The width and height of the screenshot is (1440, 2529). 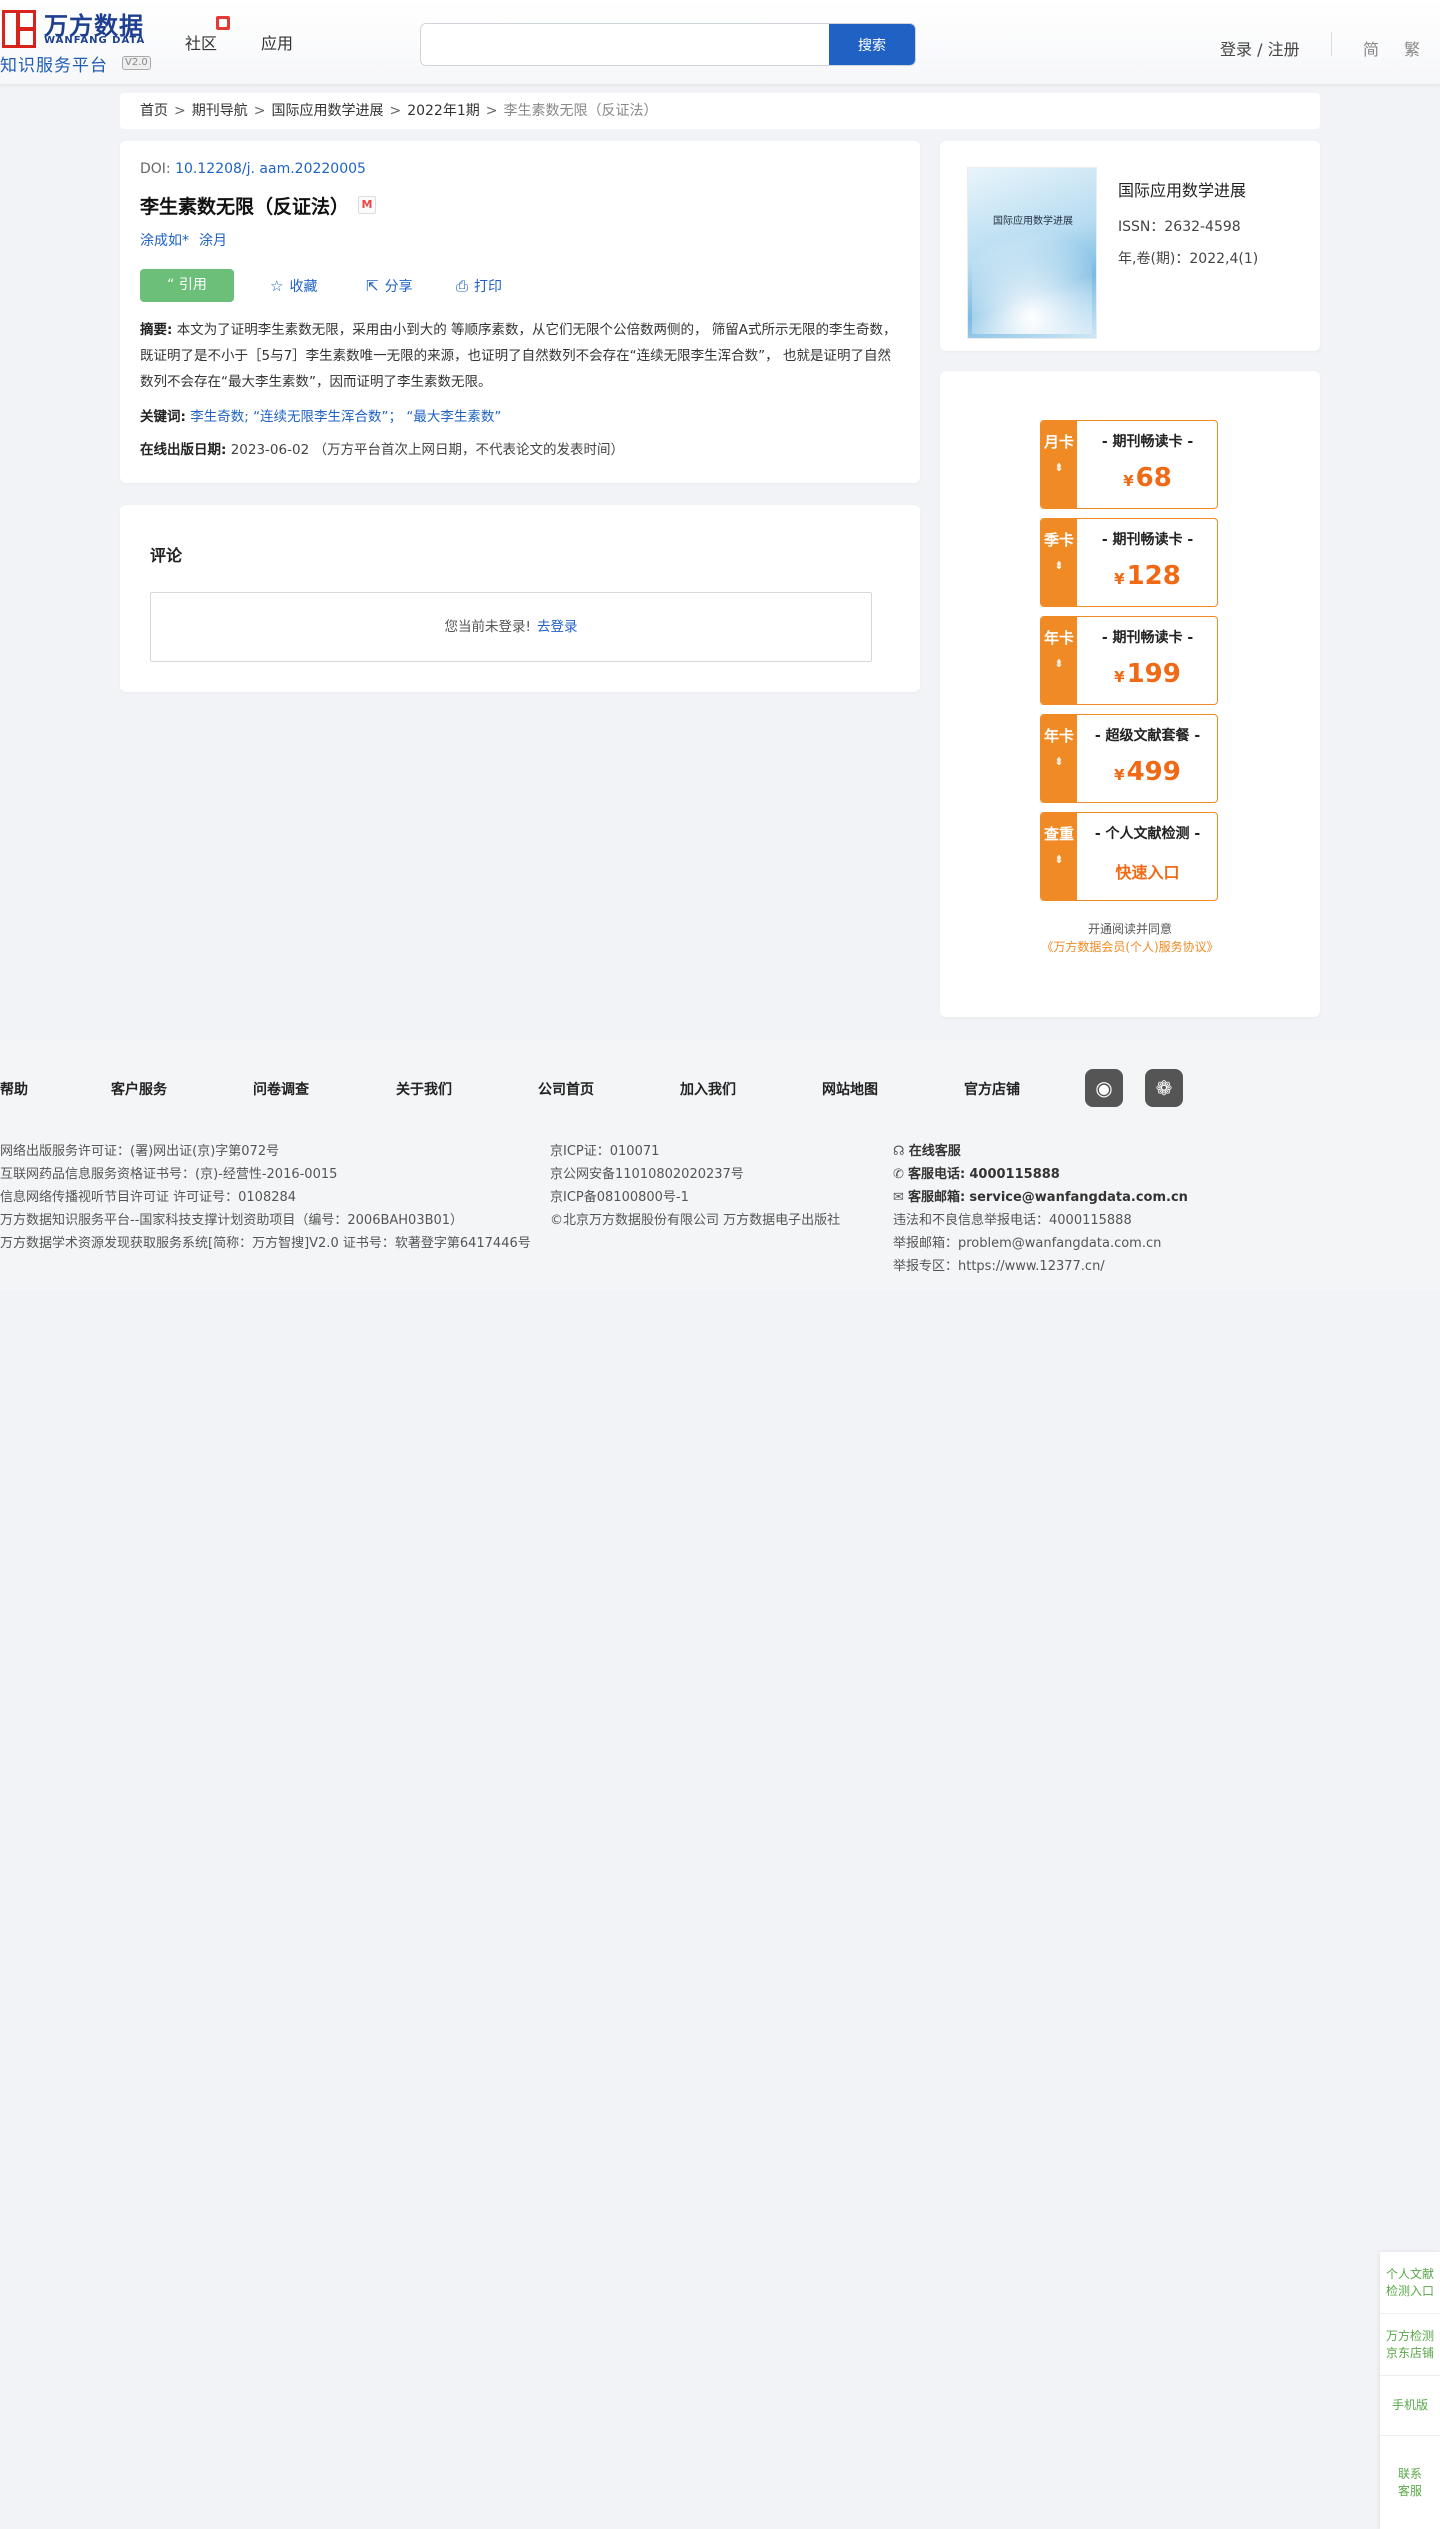 I want to click on vip-super-package: 年卡 ⇟ - 超级文献套餐 - ¥499, so click(x=1129, y=758).